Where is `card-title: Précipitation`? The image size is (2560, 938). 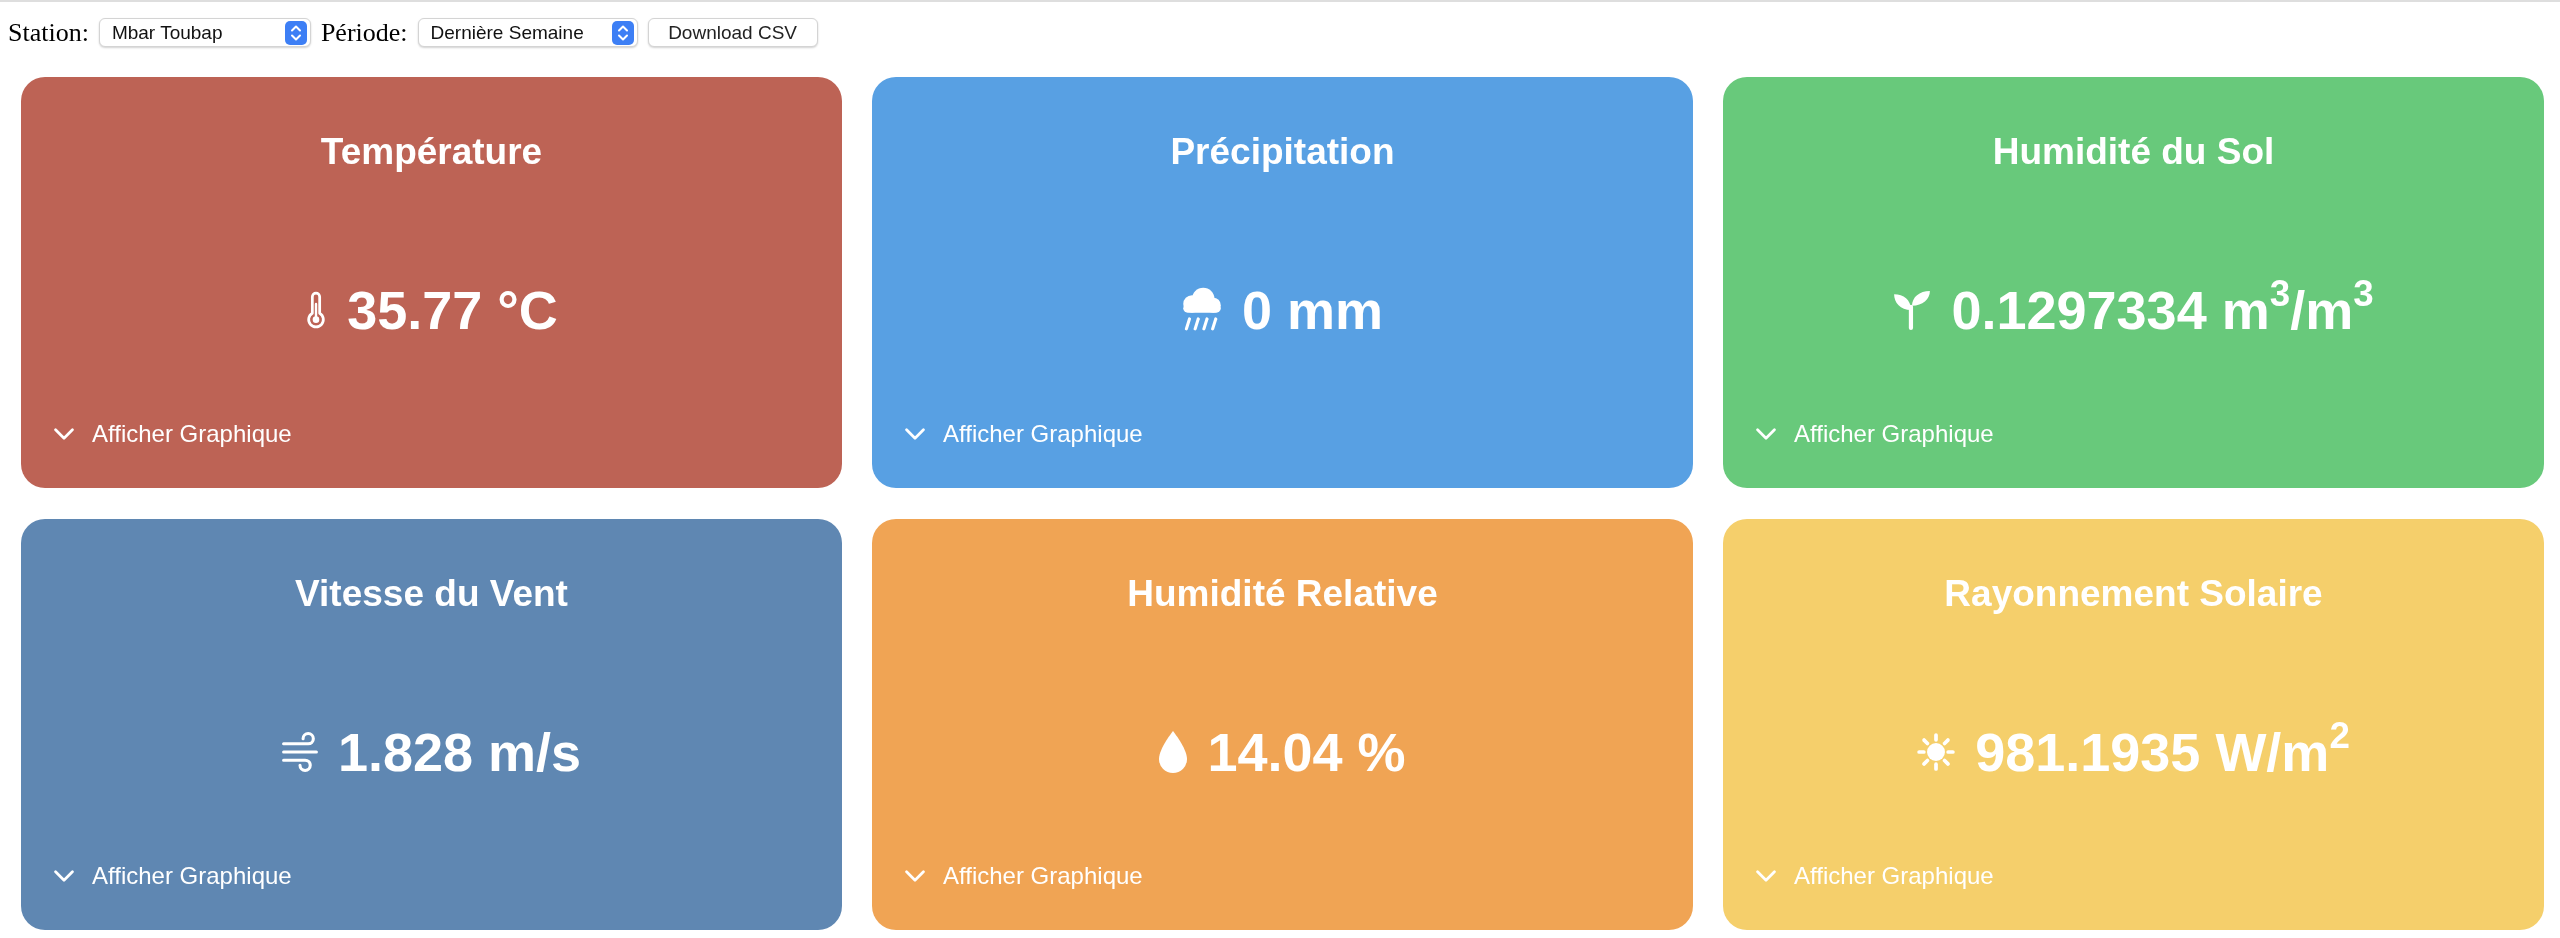 card-title: Précipitation is located at coordinates (1282, 151).